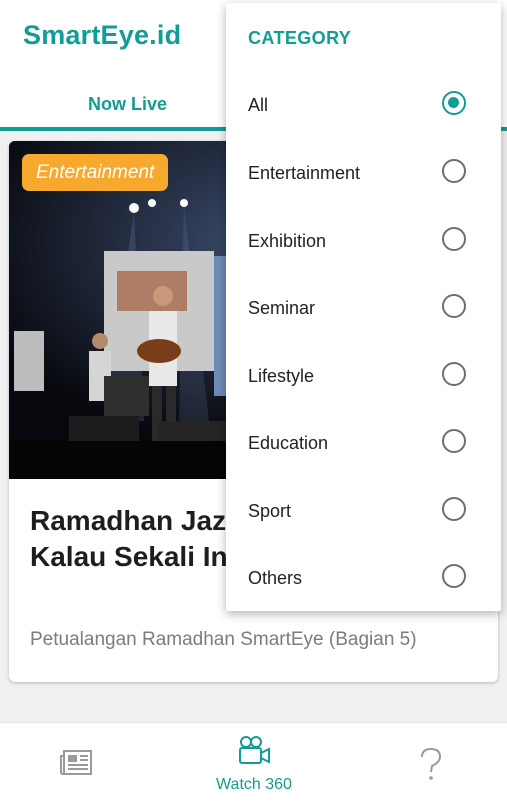  I want to click on nav-watch-360: Watch 360, so click(254, 764).